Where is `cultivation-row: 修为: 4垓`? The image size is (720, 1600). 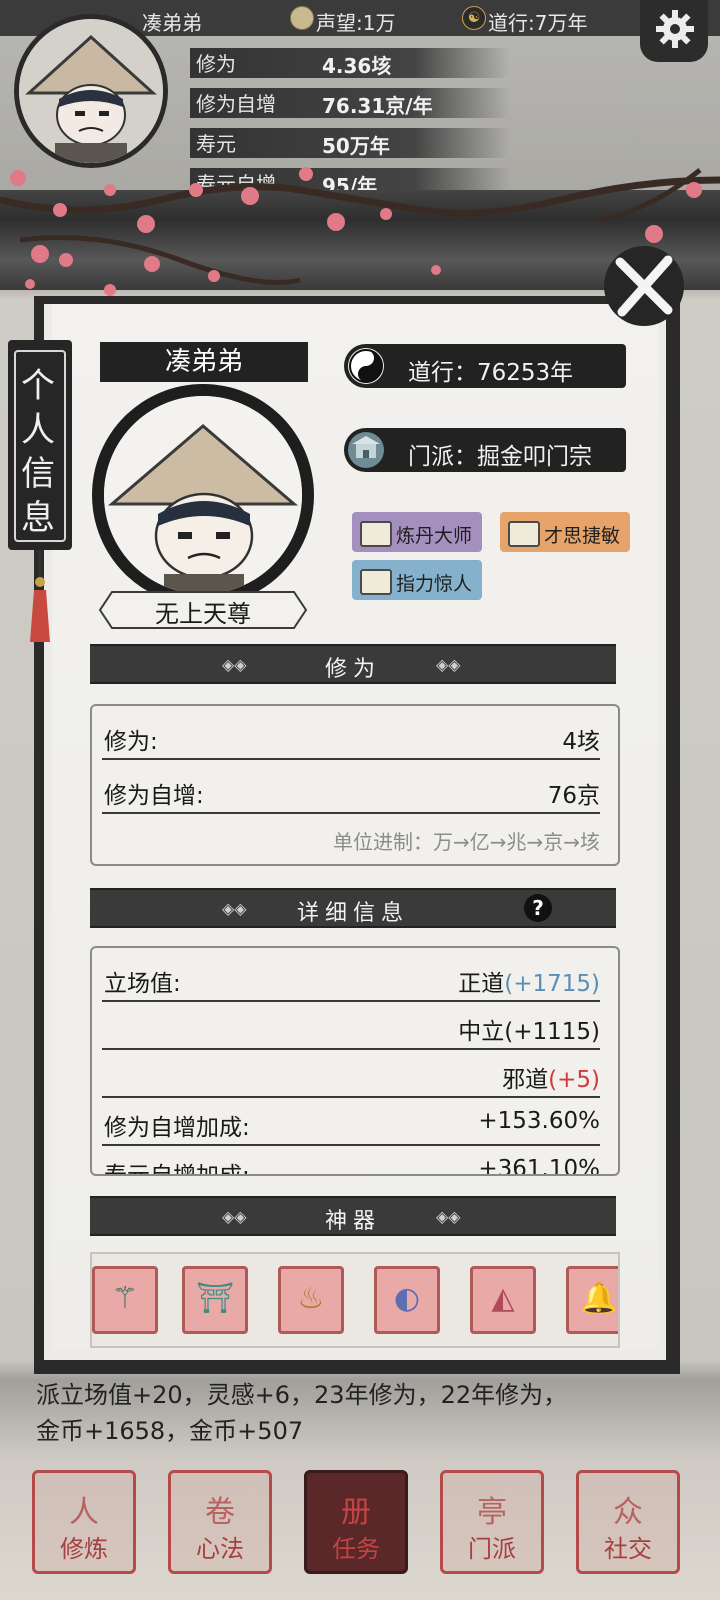 cultivation-row: 修为: 4垓 is located at coordinates (351, 735).